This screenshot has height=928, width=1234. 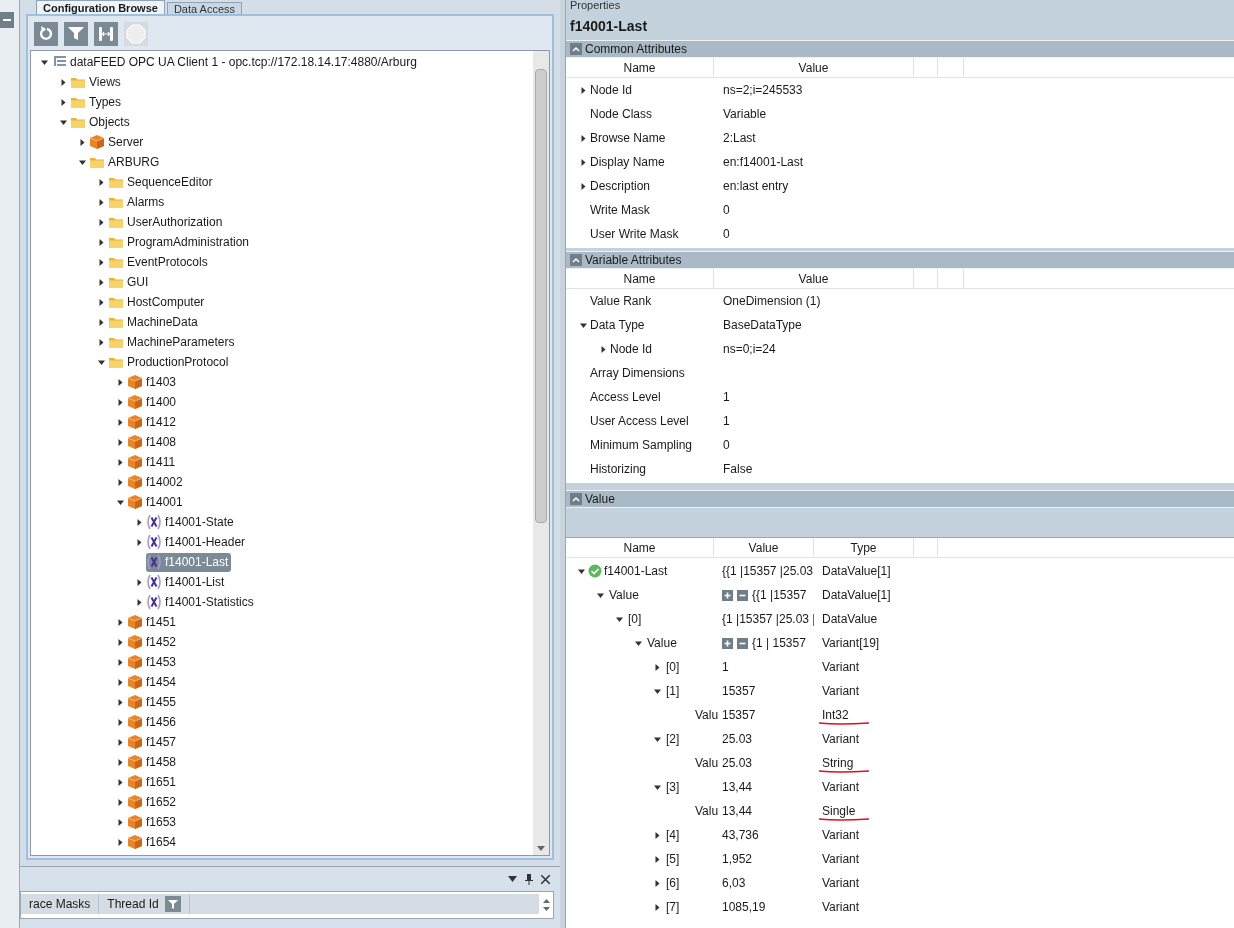 I want to click on tree-item: f14001-List, so click(x=187, y=582).